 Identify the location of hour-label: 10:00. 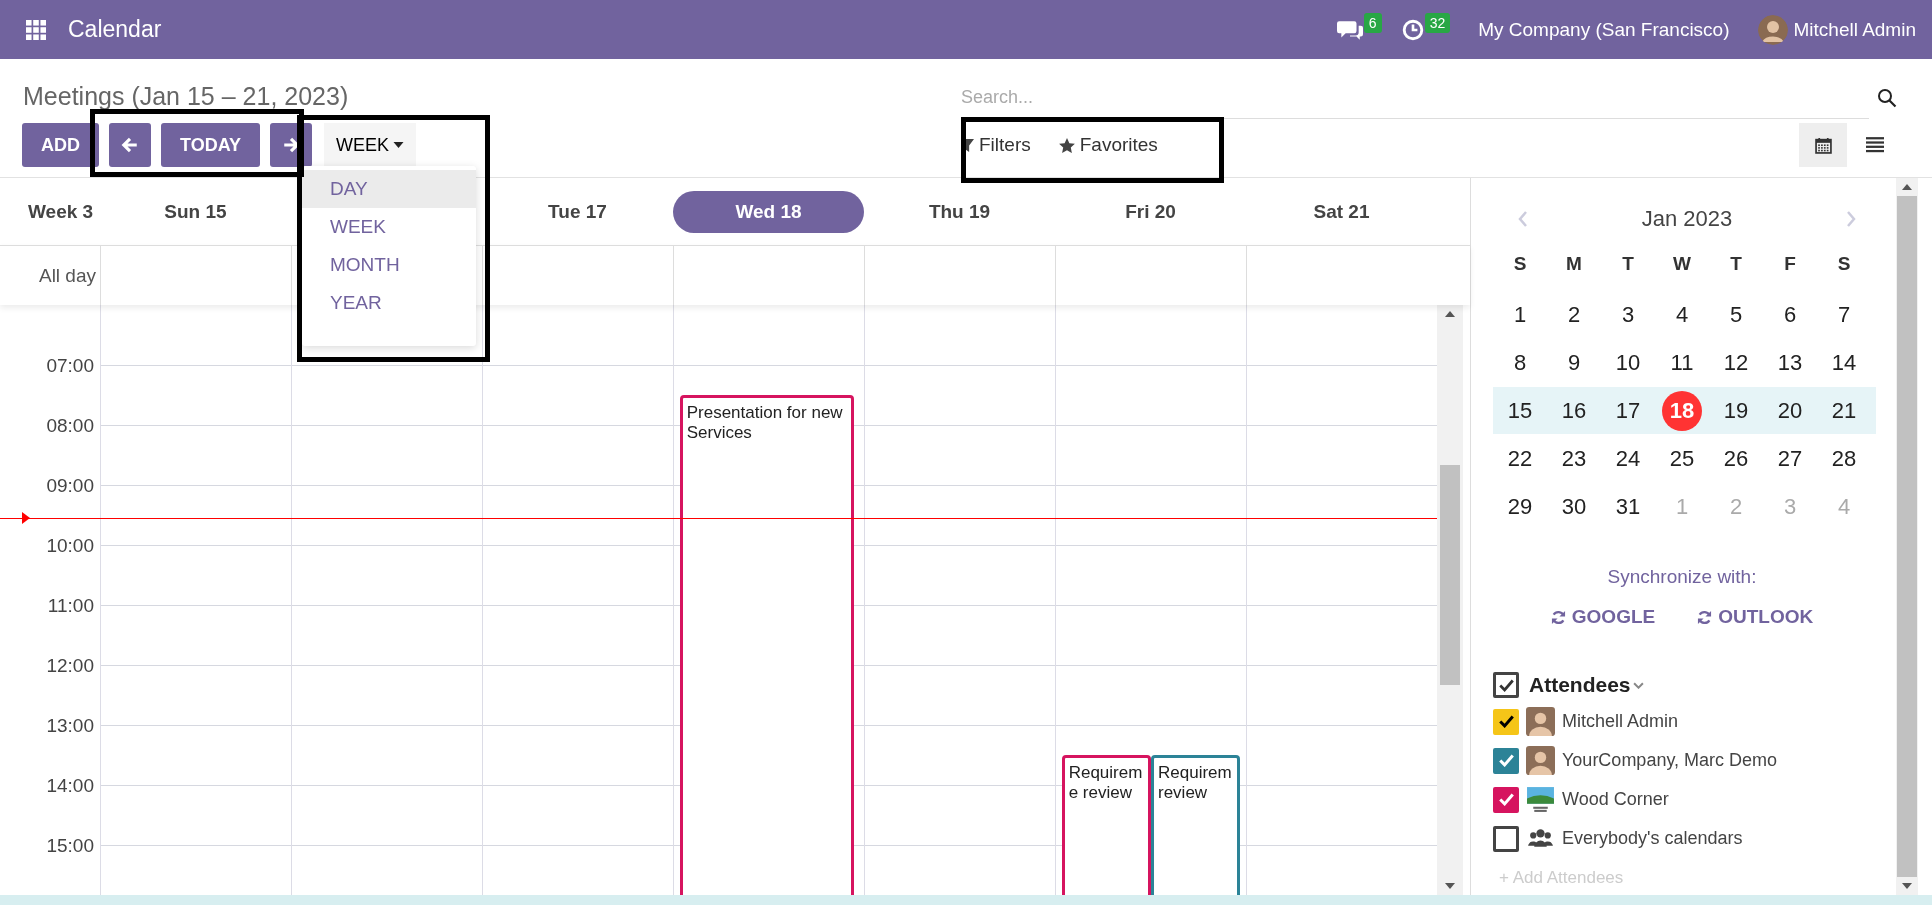
(70, 546).